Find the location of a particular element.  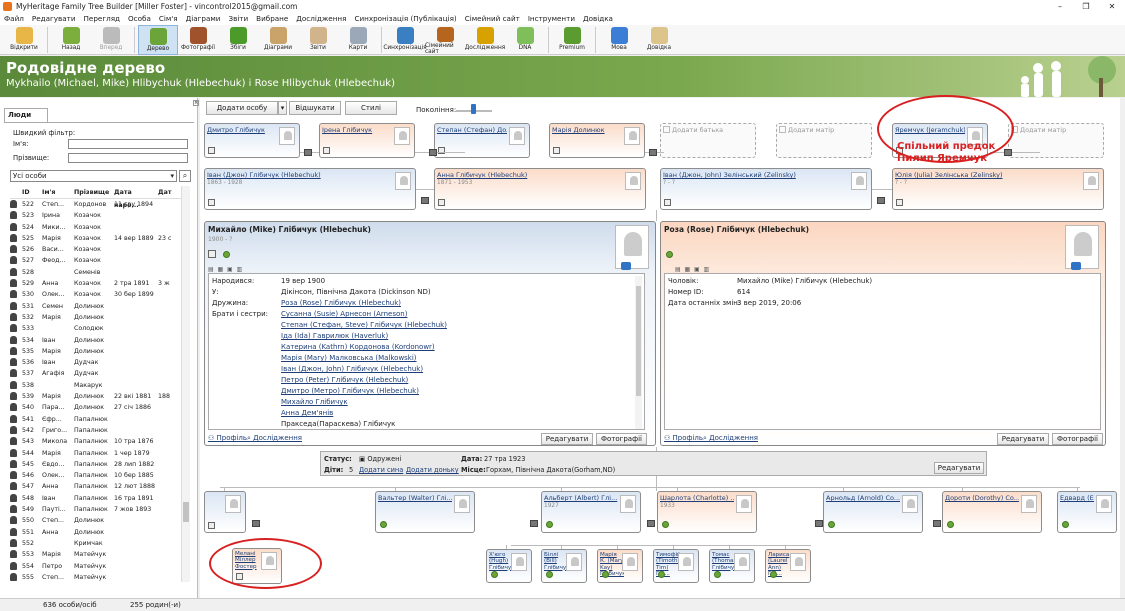

menu-item-3: Особа is located at coordinates (139, 19).